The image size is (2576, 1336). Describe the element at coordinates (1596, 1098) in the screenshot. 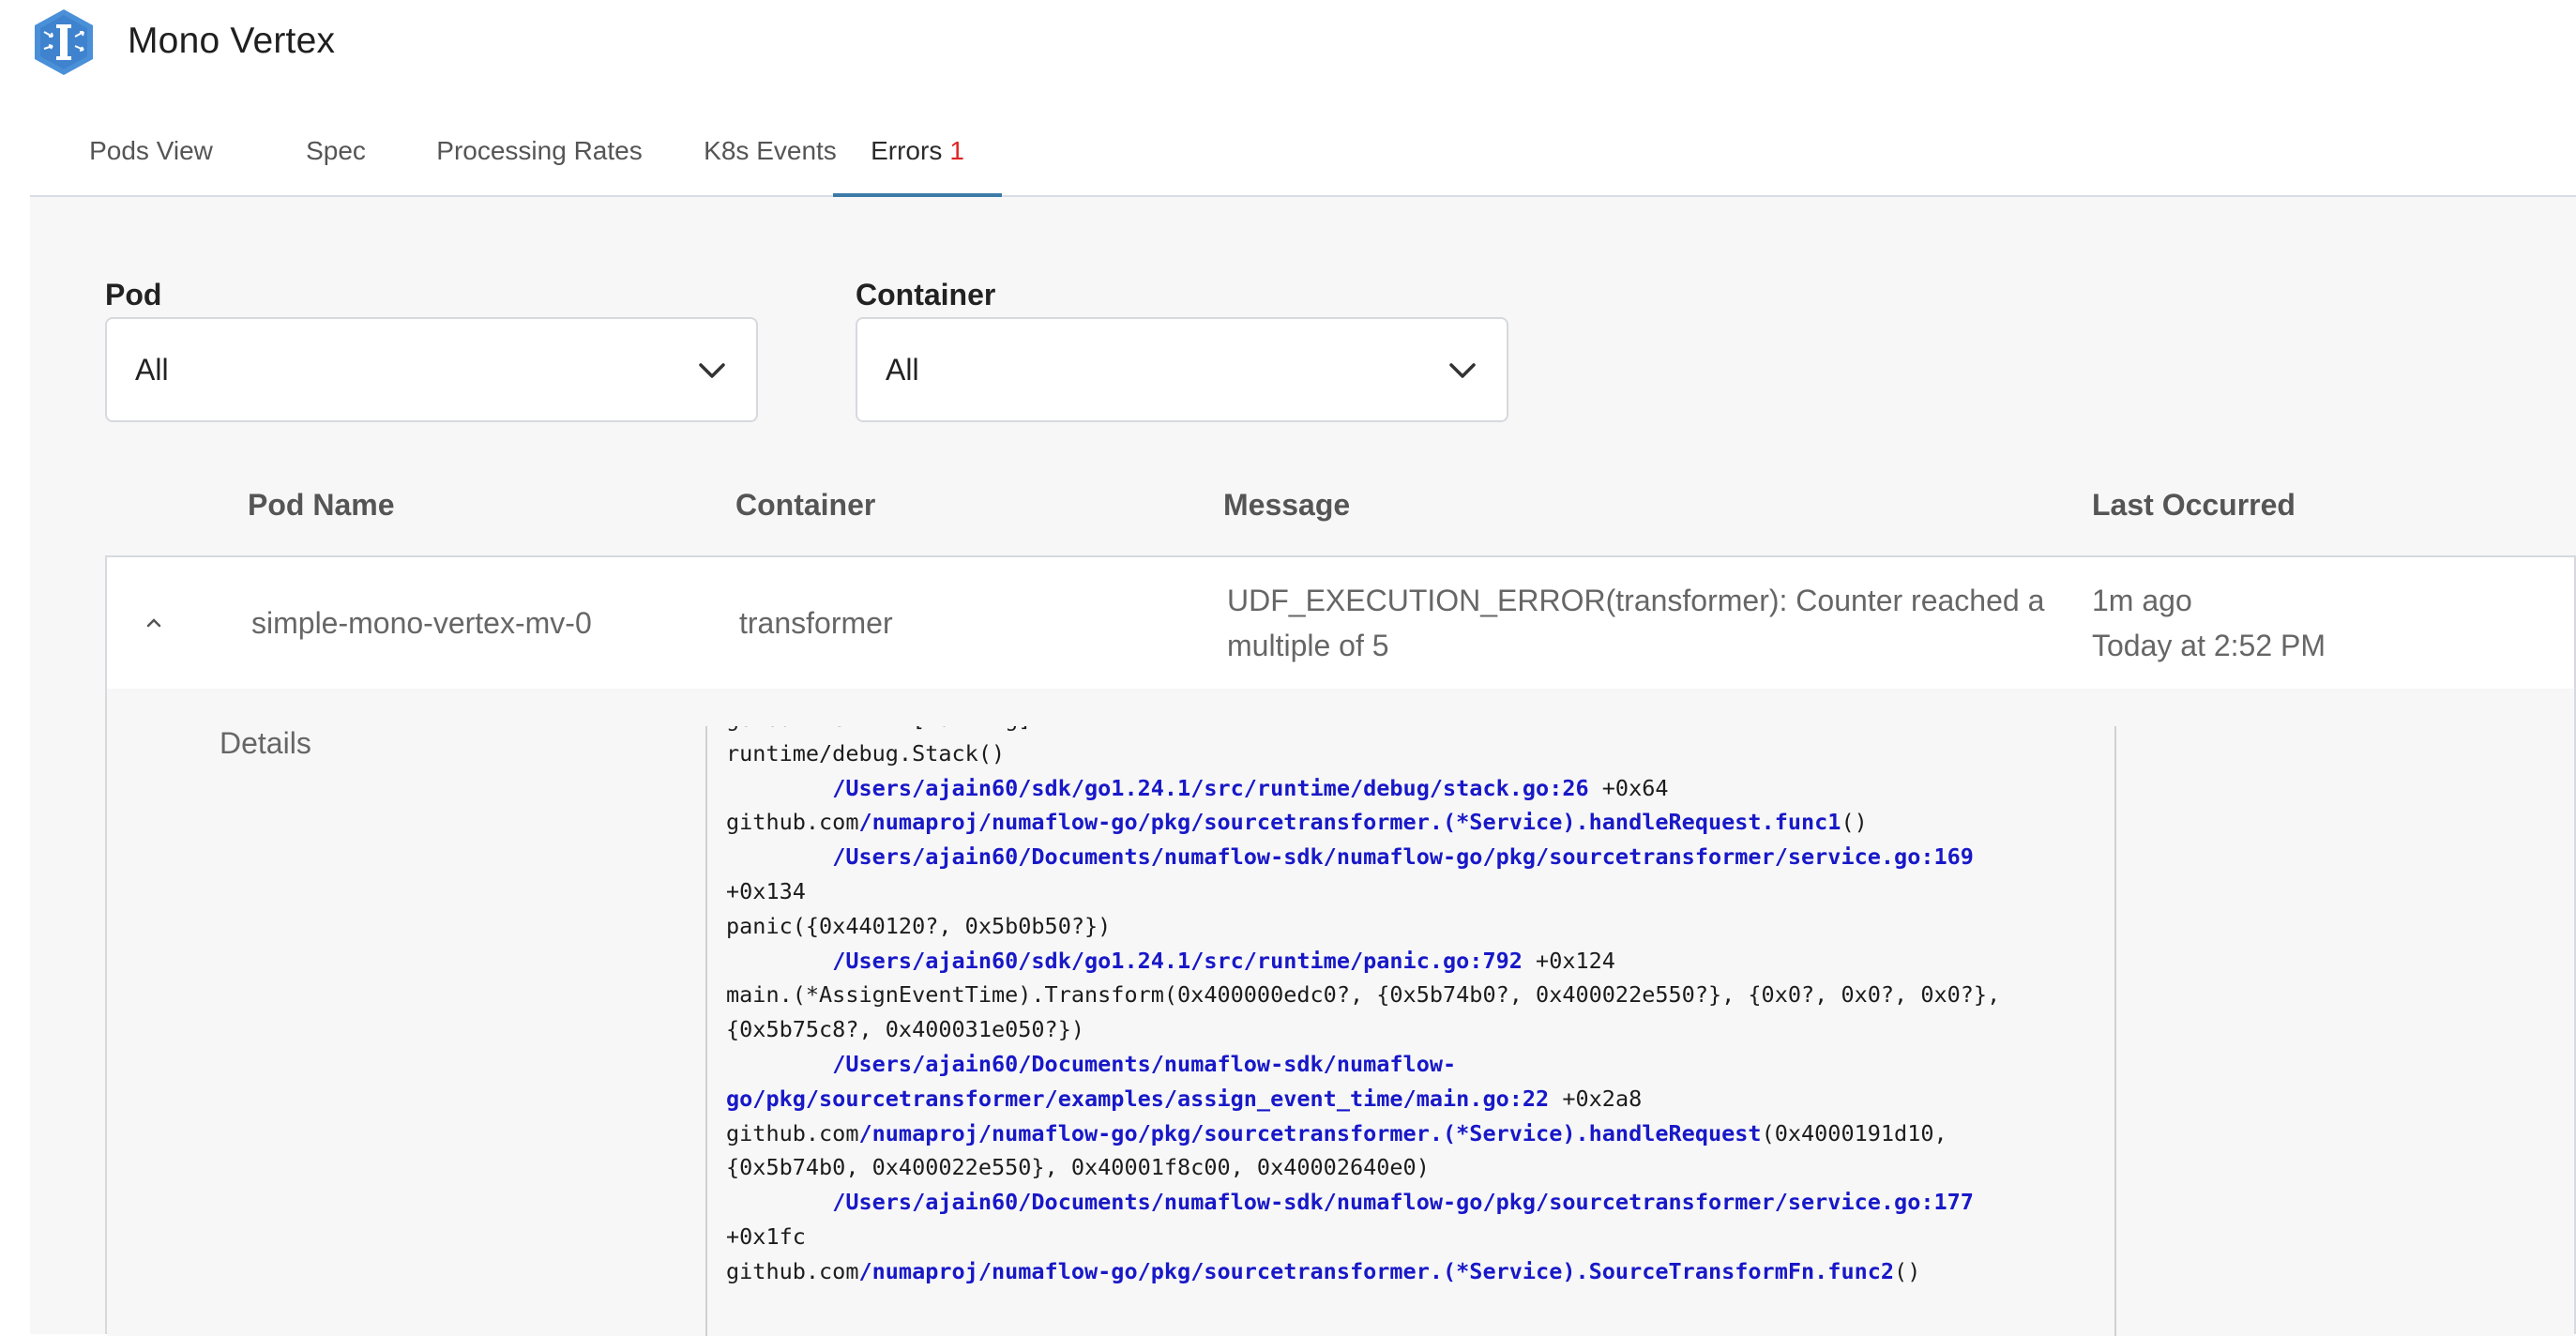

I see `trace-text: +0x2a8` at that location.